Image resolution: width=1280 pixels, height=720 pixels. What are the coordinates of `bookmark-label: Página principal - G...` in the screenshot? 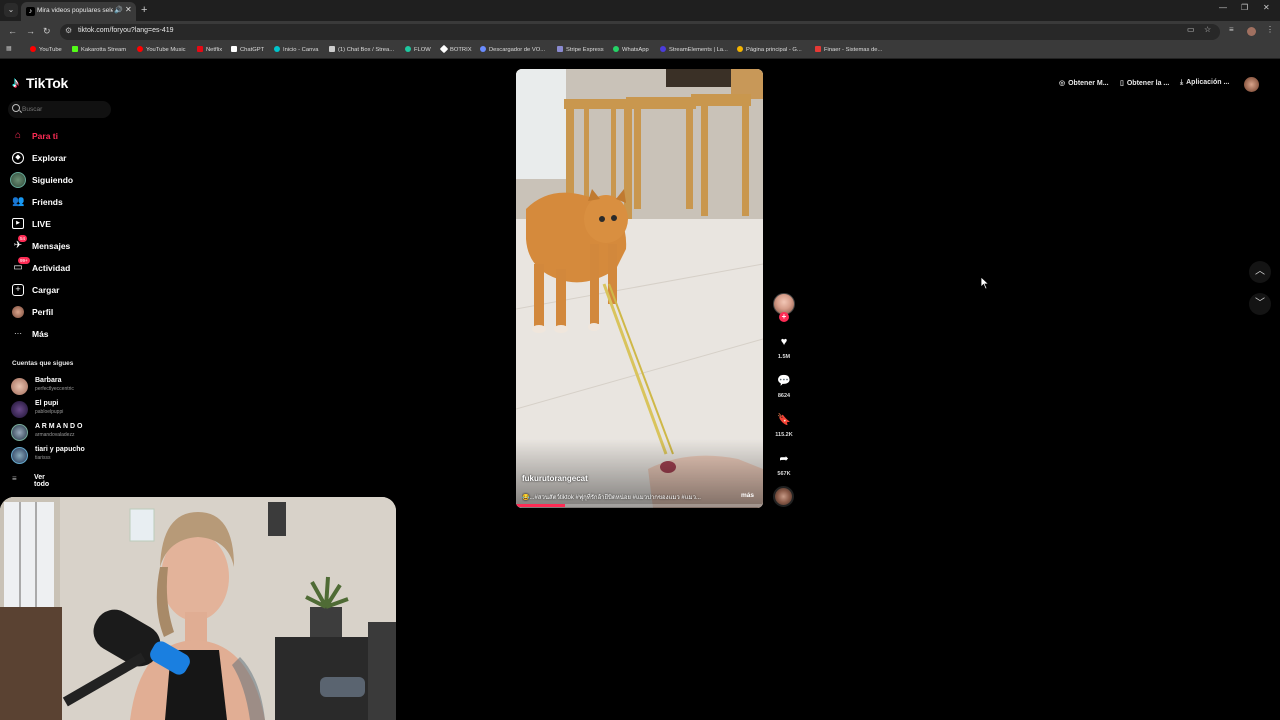 It's located at (774, 50).